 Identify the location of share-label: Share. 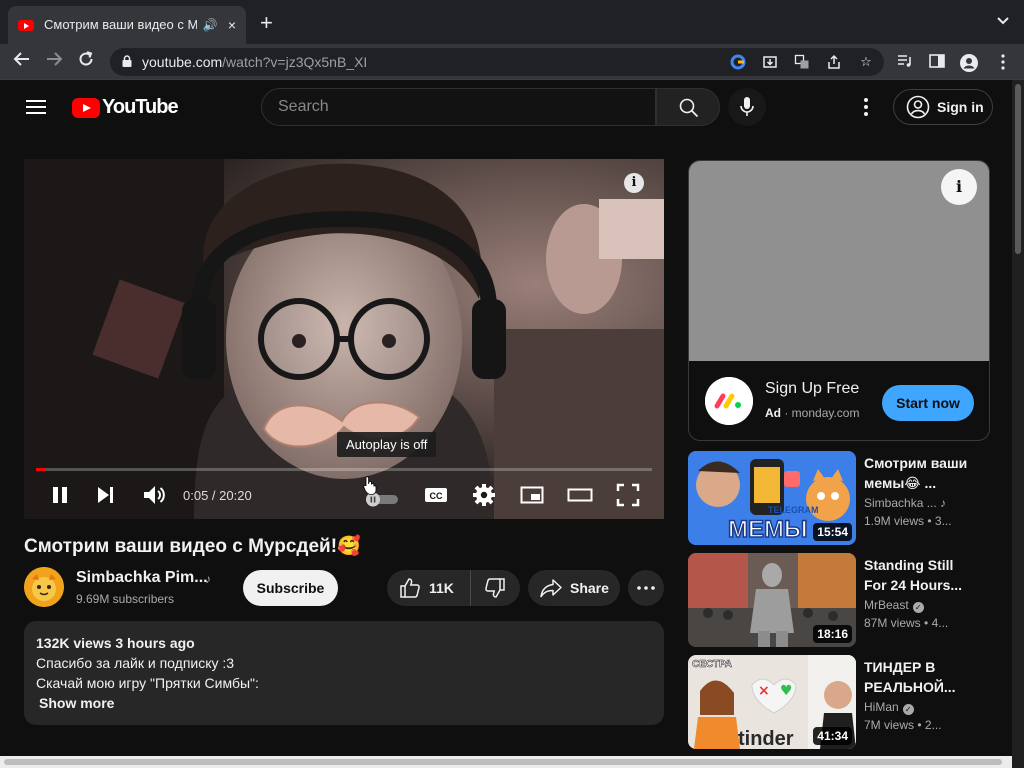
(589, 588).